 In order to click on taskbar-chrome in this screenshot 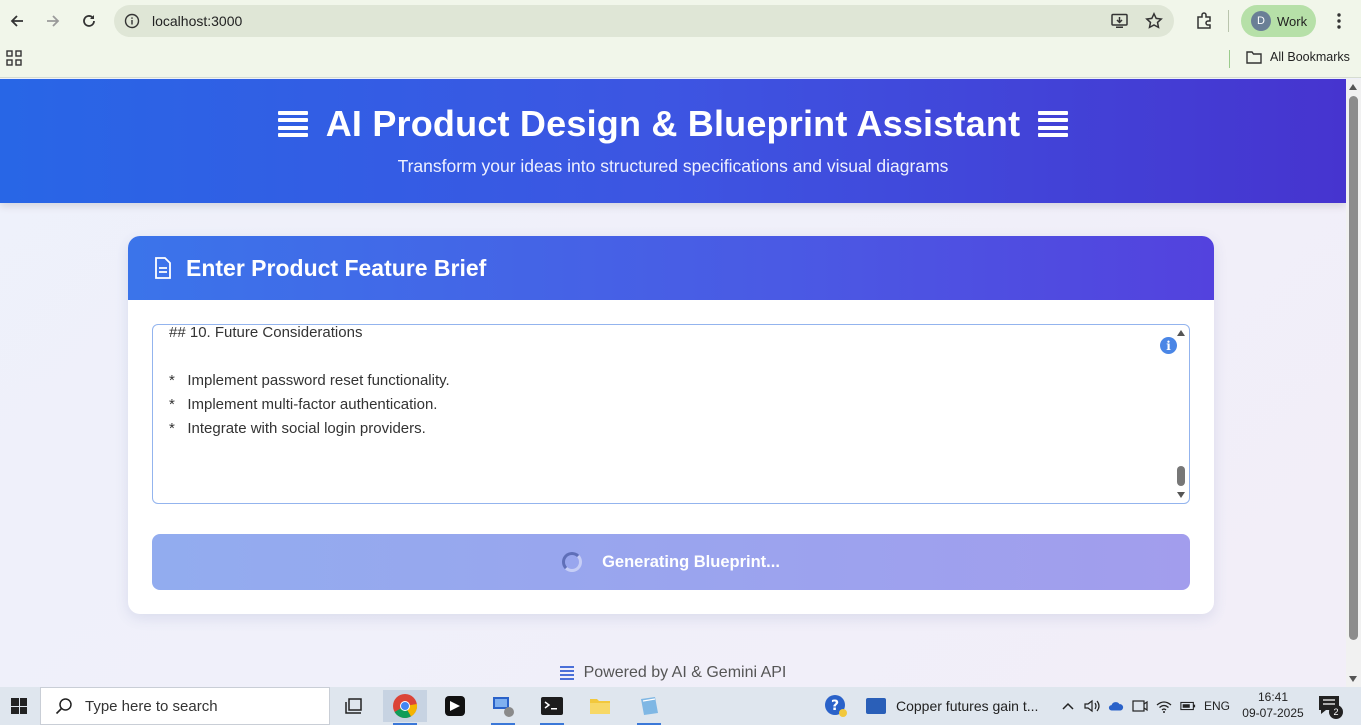, I will do `click(405, 707)`.